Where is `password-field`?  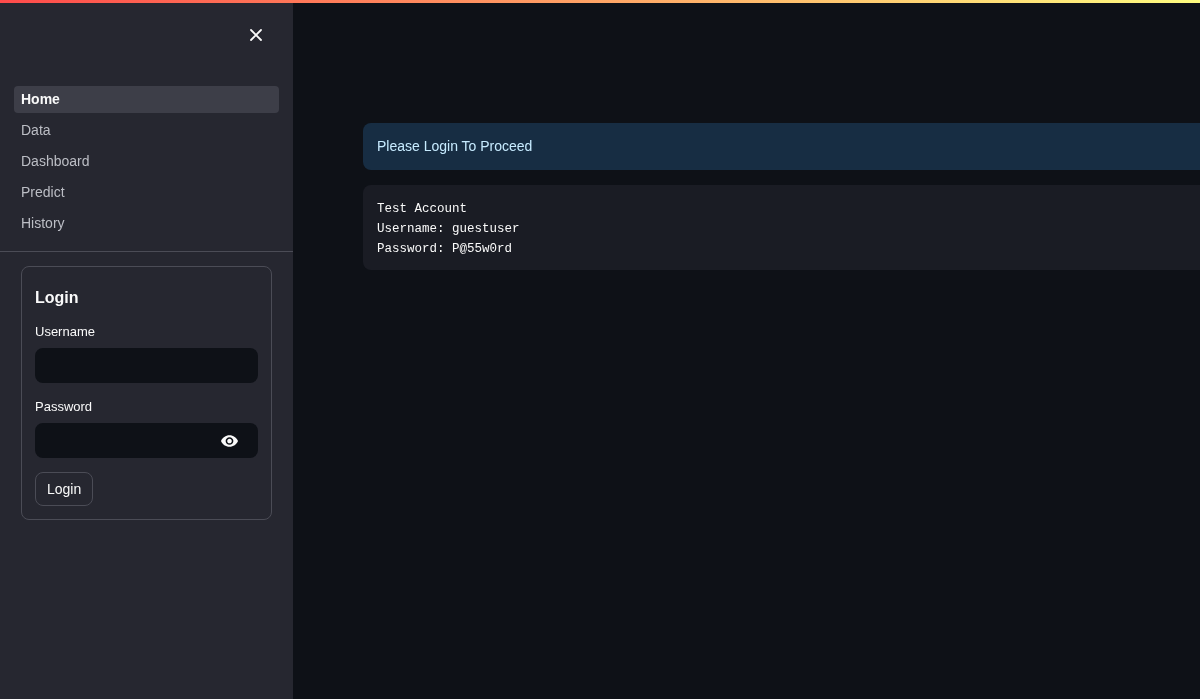
password-field is located at coordinates (146, 440).